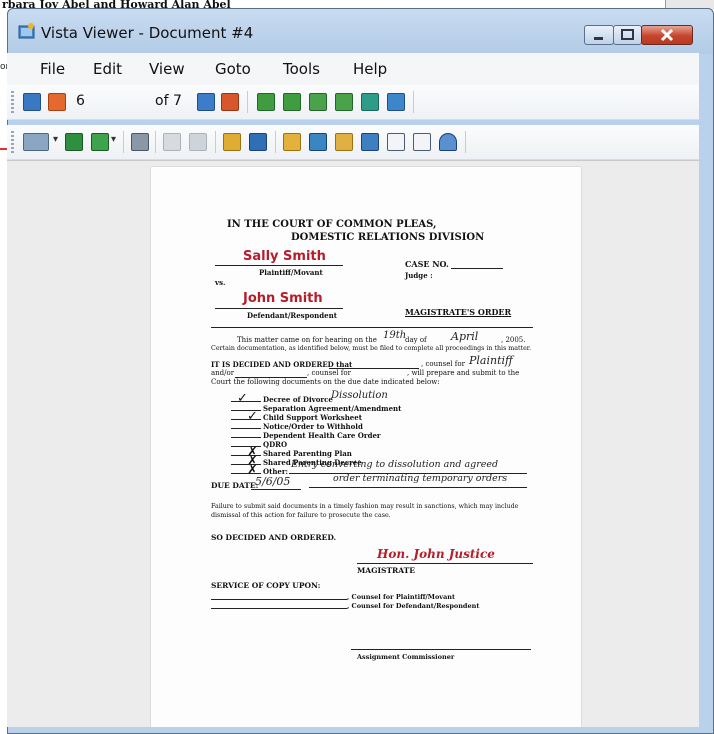  I want to click on checklist-item: Shared Parenting Plan, so click(307, 453).